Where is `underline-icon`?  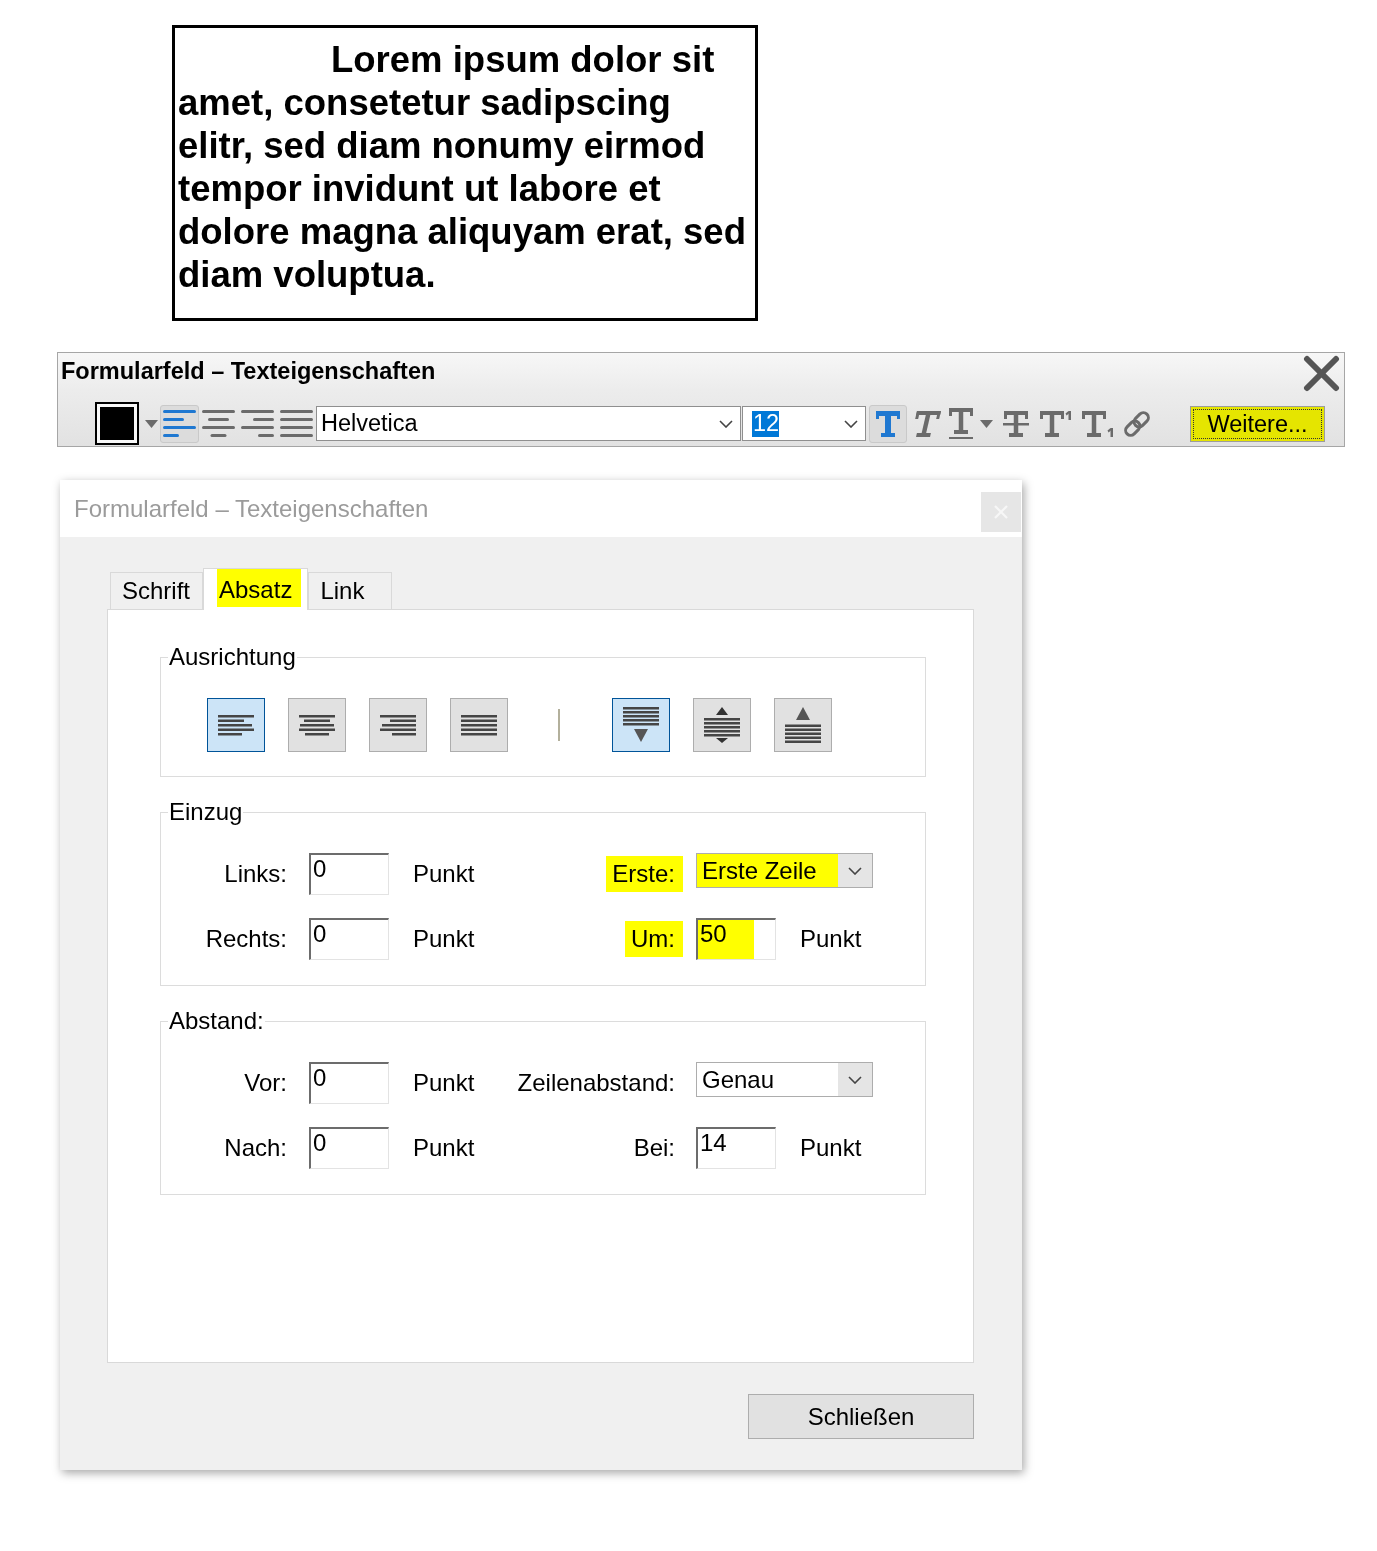 underline-icon is located at coordinates (961, 423).